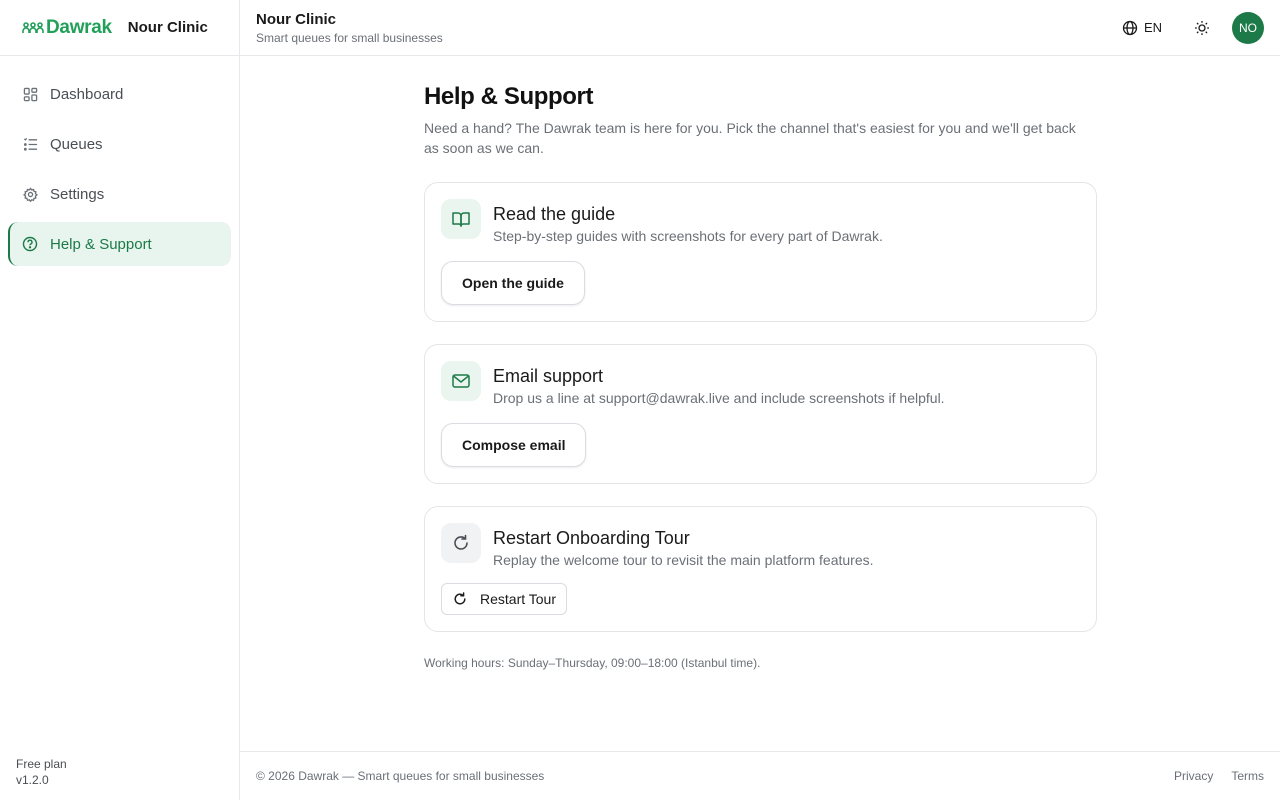 The height and width of the screenshot is (800, 1280). I want to click on book-icon, so click(461, 219).